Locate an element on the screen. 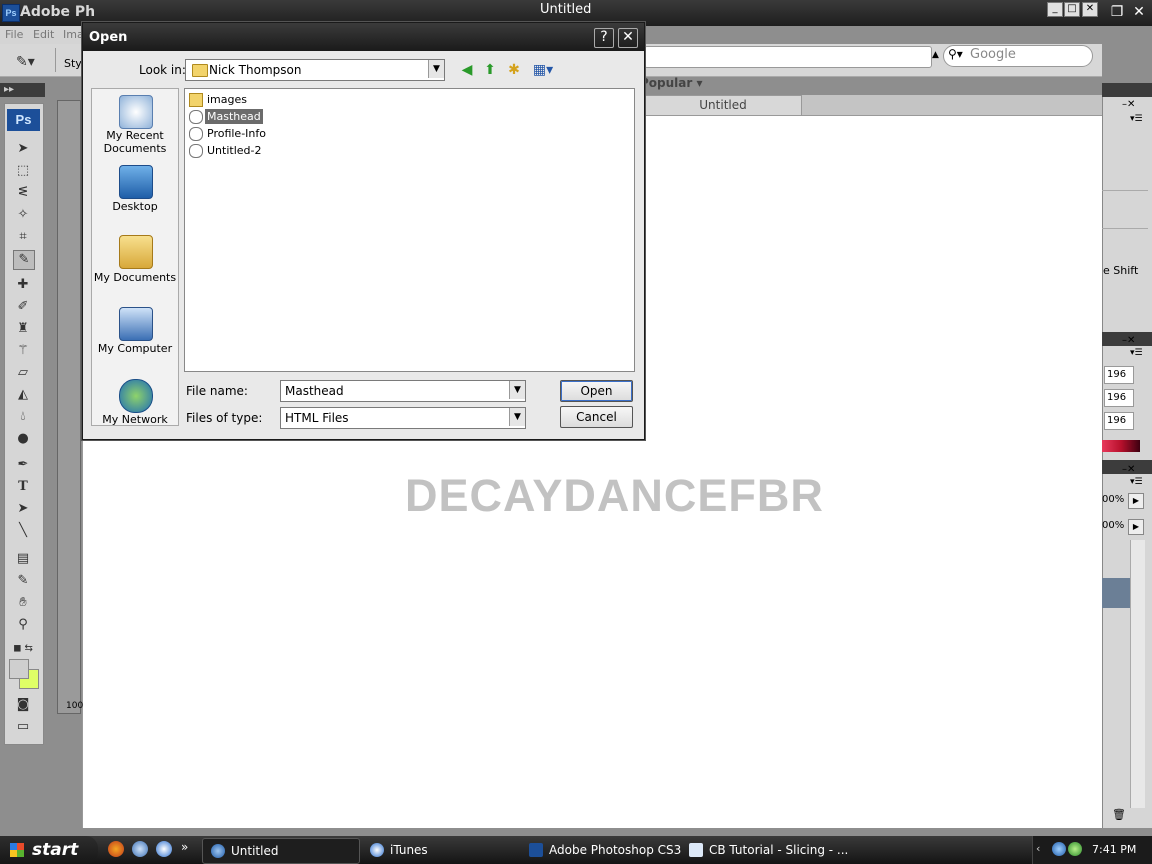  clone-stamp-tool-icon: ♜ is located at coordinates (23, 329).